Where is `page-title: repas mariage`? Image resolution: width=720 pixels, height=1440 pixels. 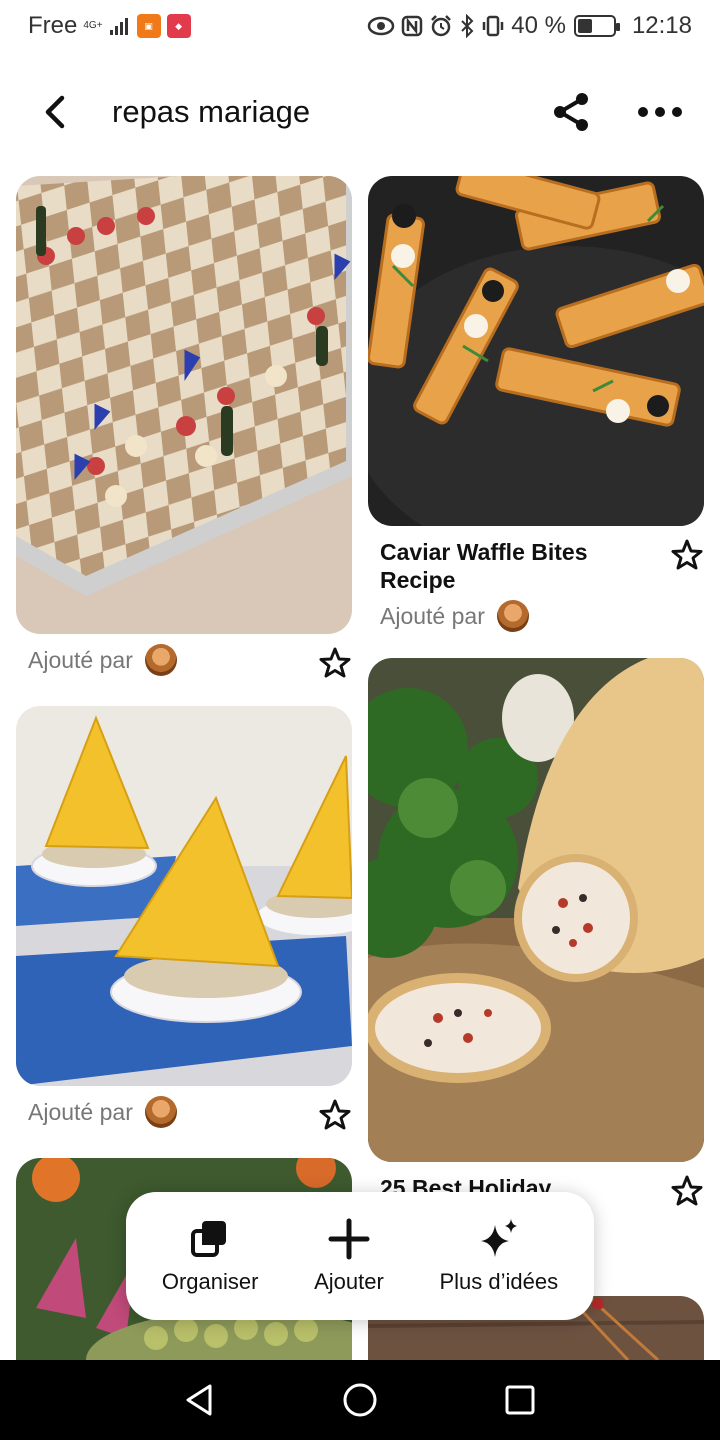 page-title: repas mariage is located at coordinates (211, 111).